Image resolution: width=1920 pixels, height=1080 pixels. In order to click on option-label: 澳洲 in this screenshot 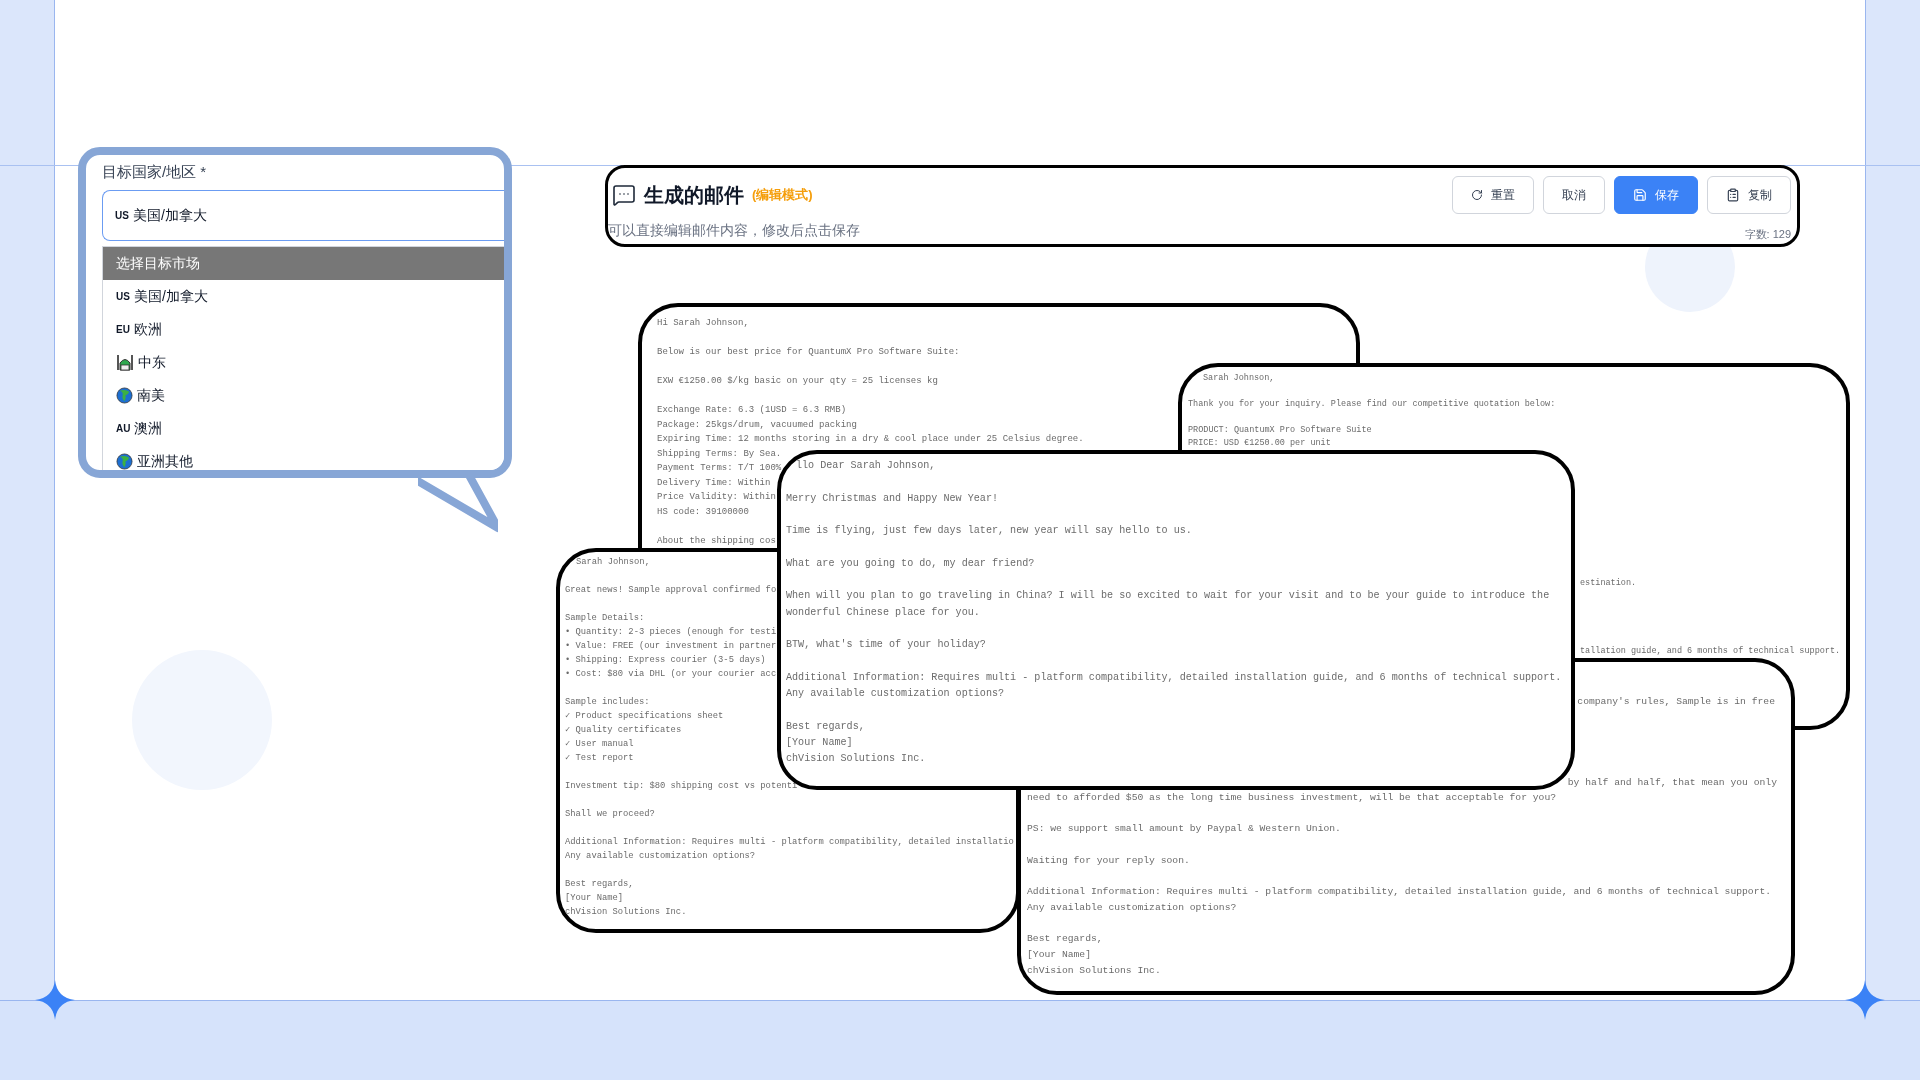, I will do `click(148, 428)`.